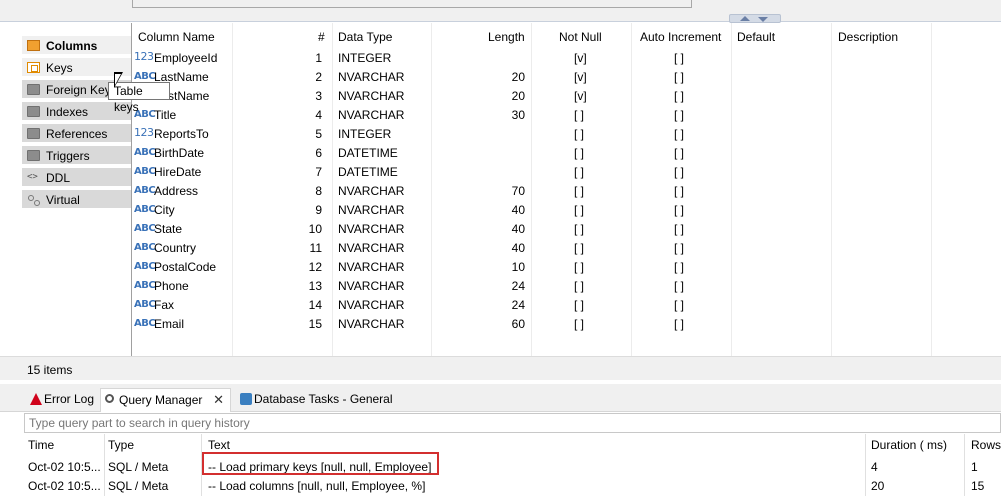 This screenshot has height=496, width=1001. What do you see at coordinates (176, 37) in the screenshot?
I see `header-column-name: Column Name` at bounding box center [176, 37].